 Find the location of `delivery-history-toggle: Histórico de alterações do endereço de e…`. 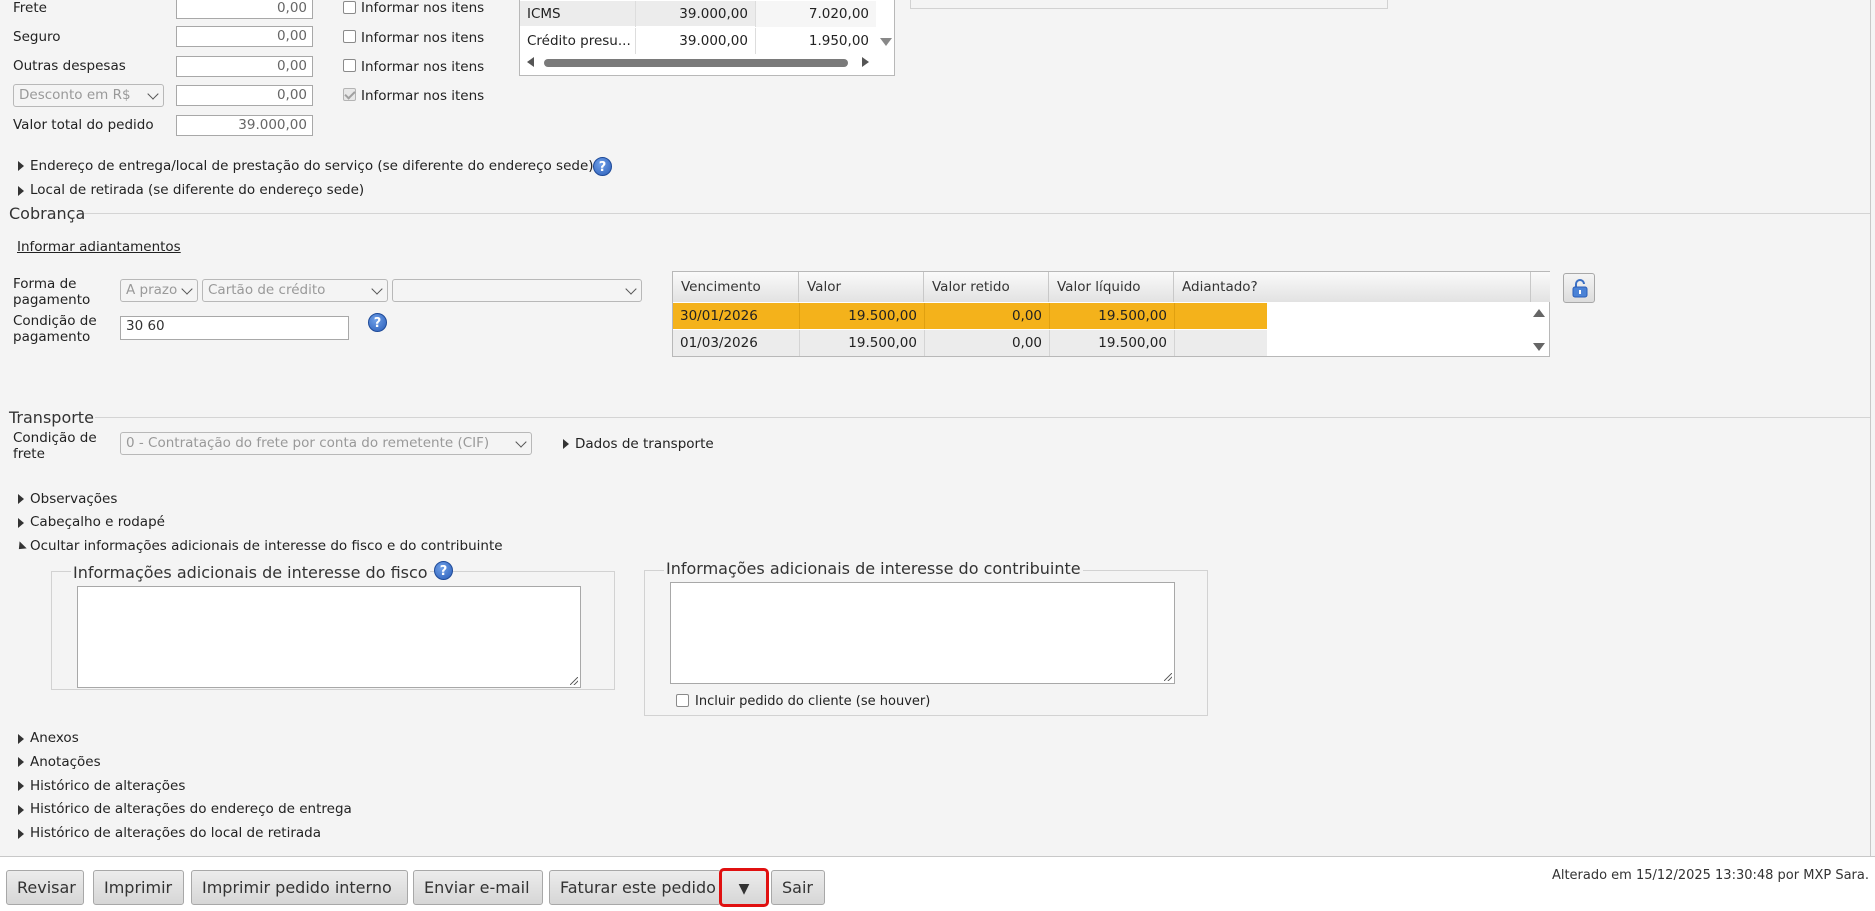

delivery-history-toggle: Histórico de alterações do endereço de e… is located at coordinates (191, 809).